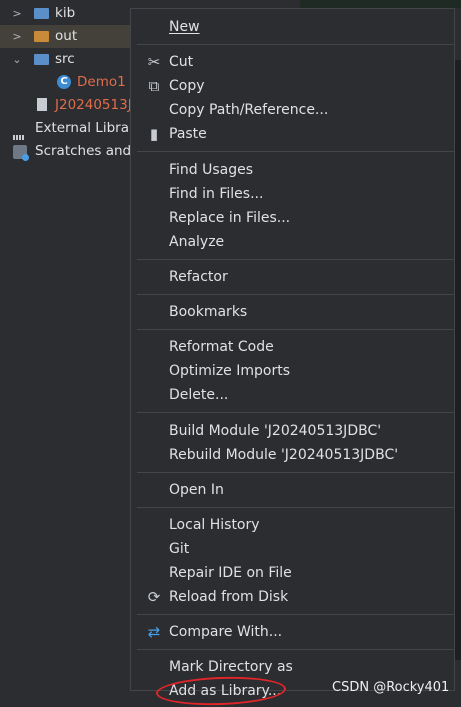 Image resolution: width=461 pixels, height=707 pixels. I want to click on menu-item-label: Reformat Code, so click(221, 347).